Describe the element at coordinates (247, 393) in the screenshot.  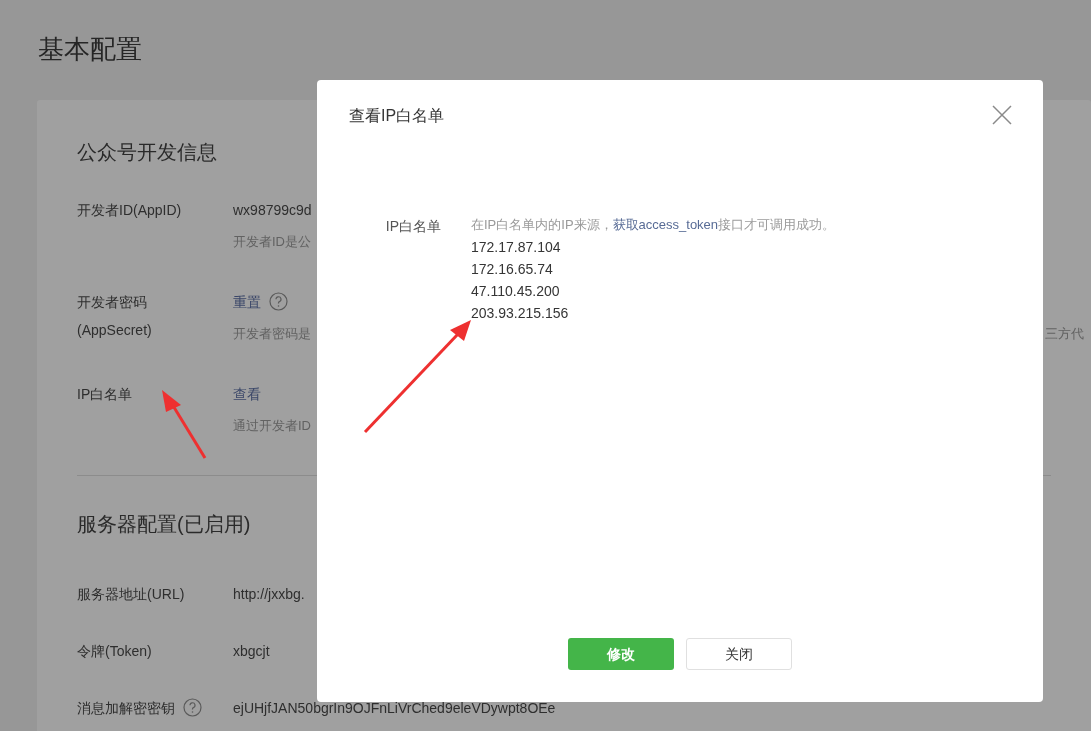
I see `link: 查看` at that location.